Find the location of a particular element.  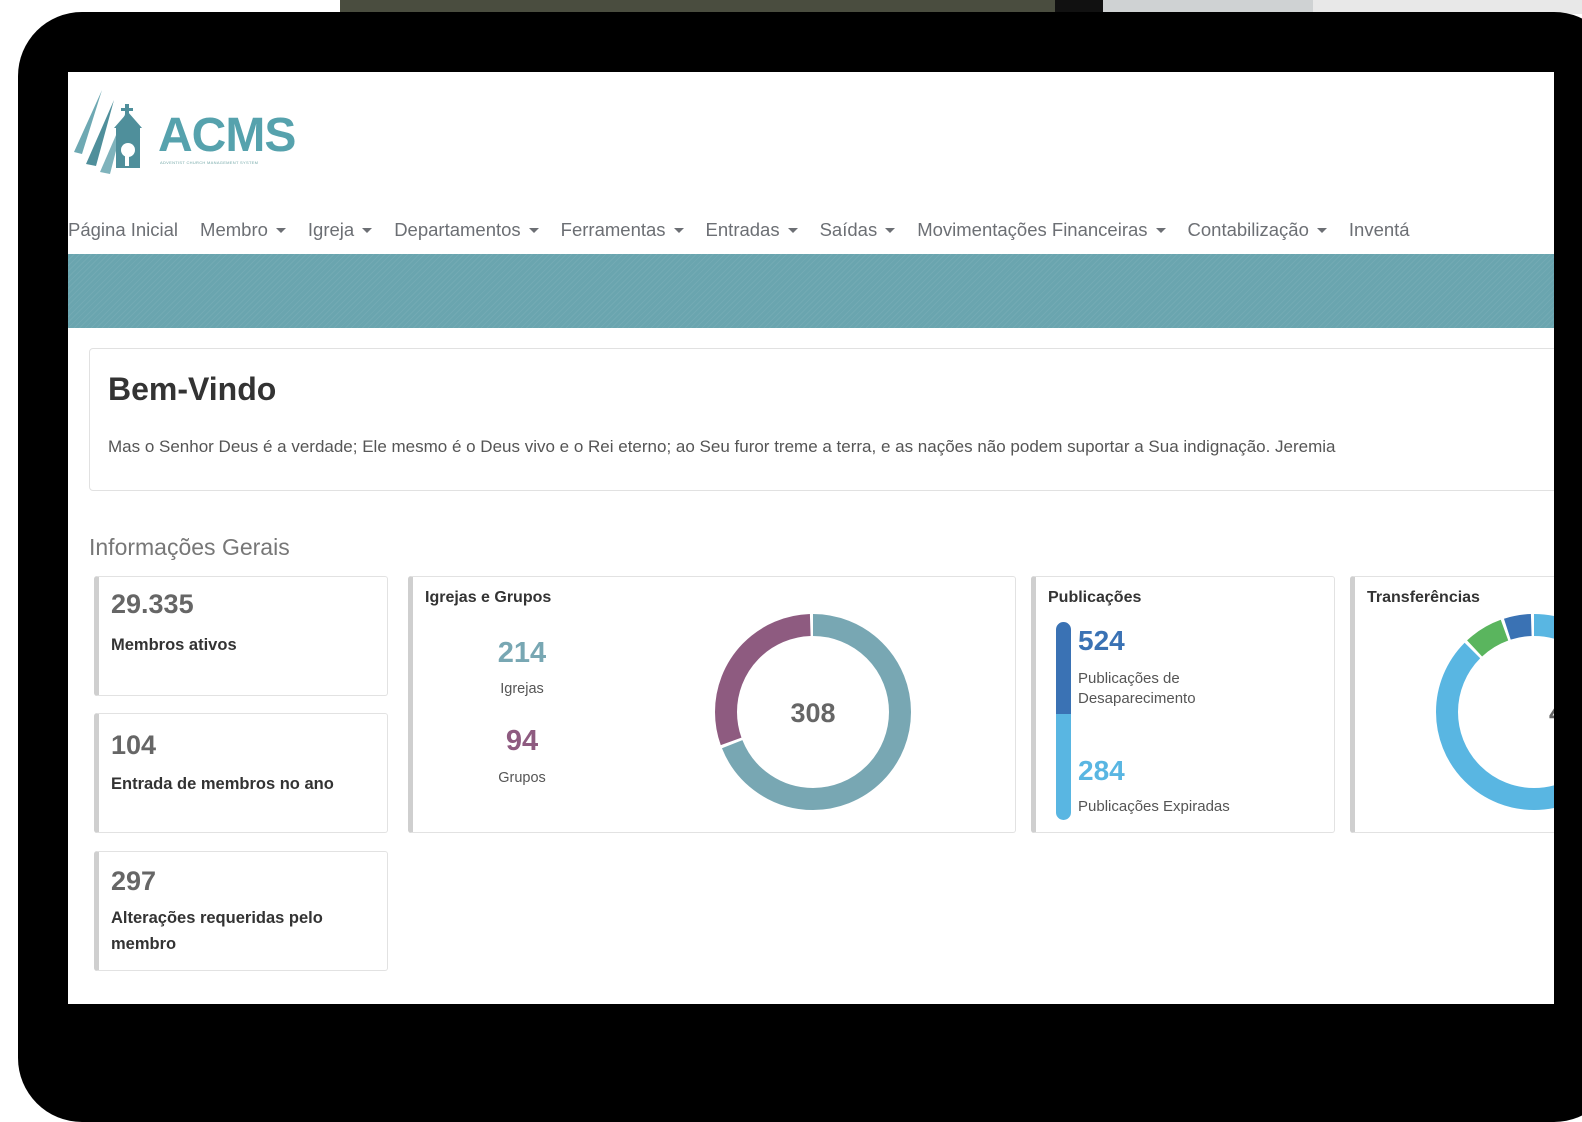

donut-total: 308 is located at coordinates (812, 713).